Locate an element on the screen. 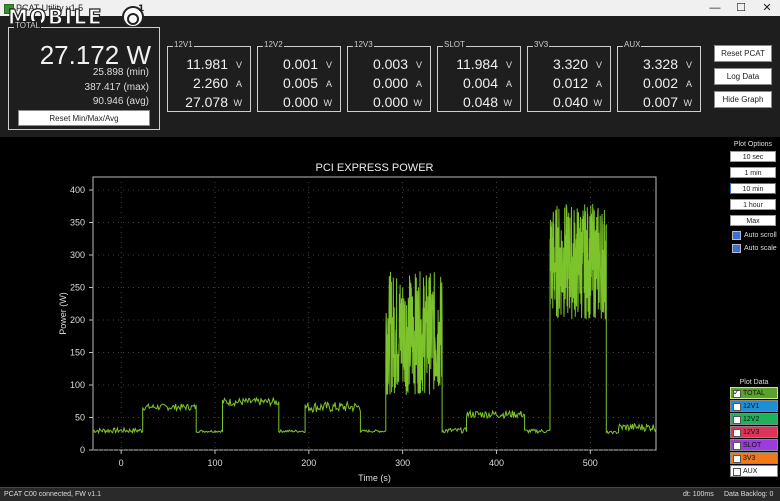 This screenshot has width=780, height=501. plot-data-item-label: 12V2 is located at coordinates (751, 419).